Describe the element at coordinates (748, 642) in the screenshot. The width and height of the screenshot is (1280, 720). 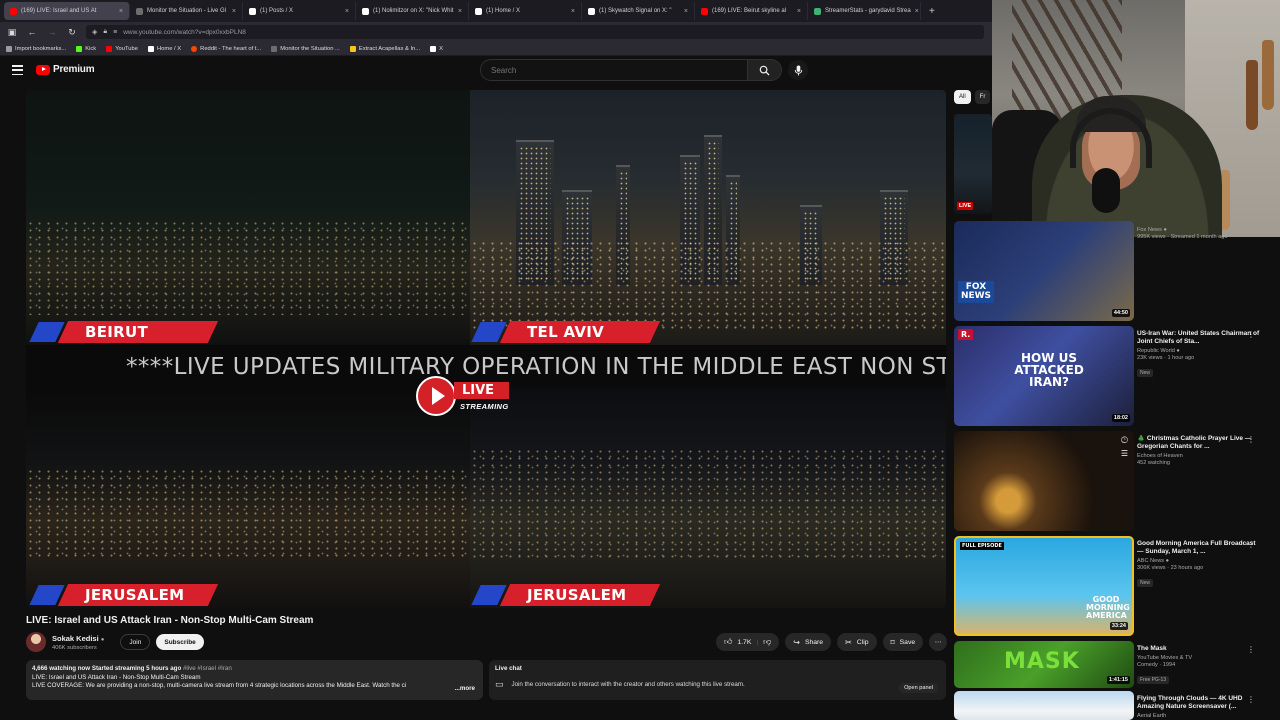
I see `like-button: 👍︎ 1.7K | 👎︎` at that location.